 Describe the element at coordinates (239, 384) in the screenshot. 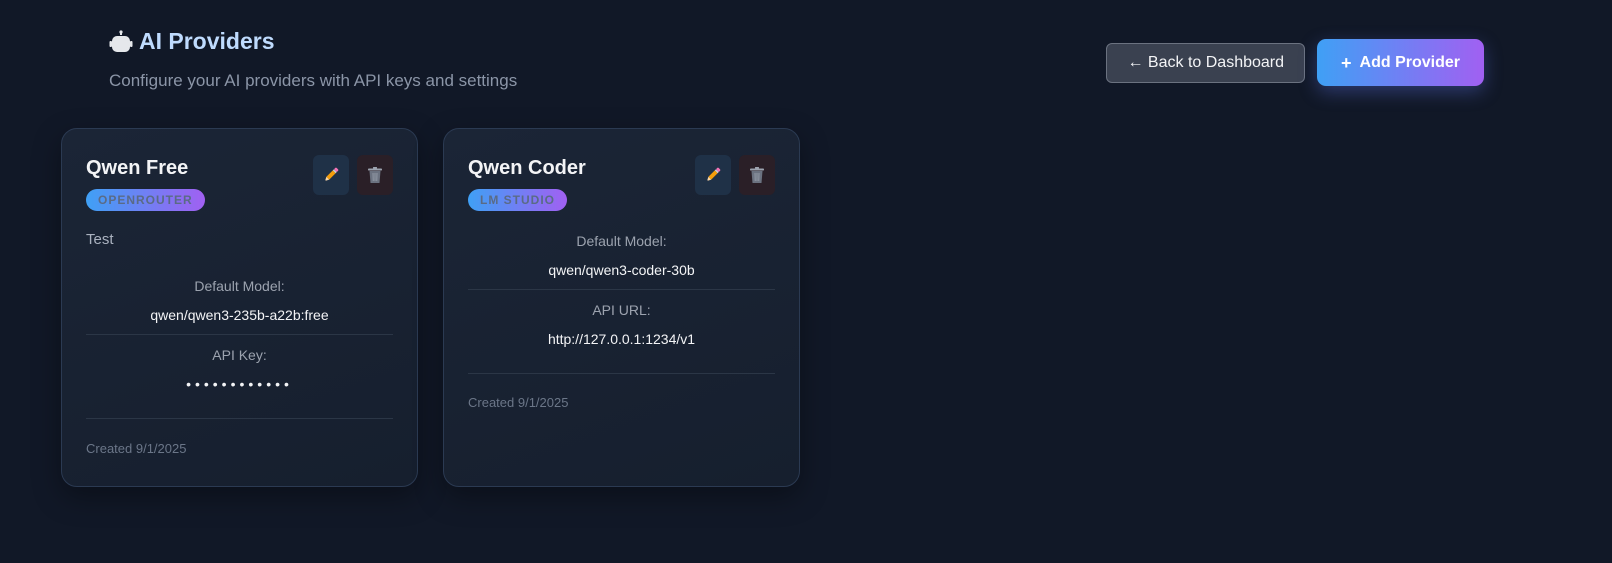

I see `masked-api-key: ••••••••••••` at that location.